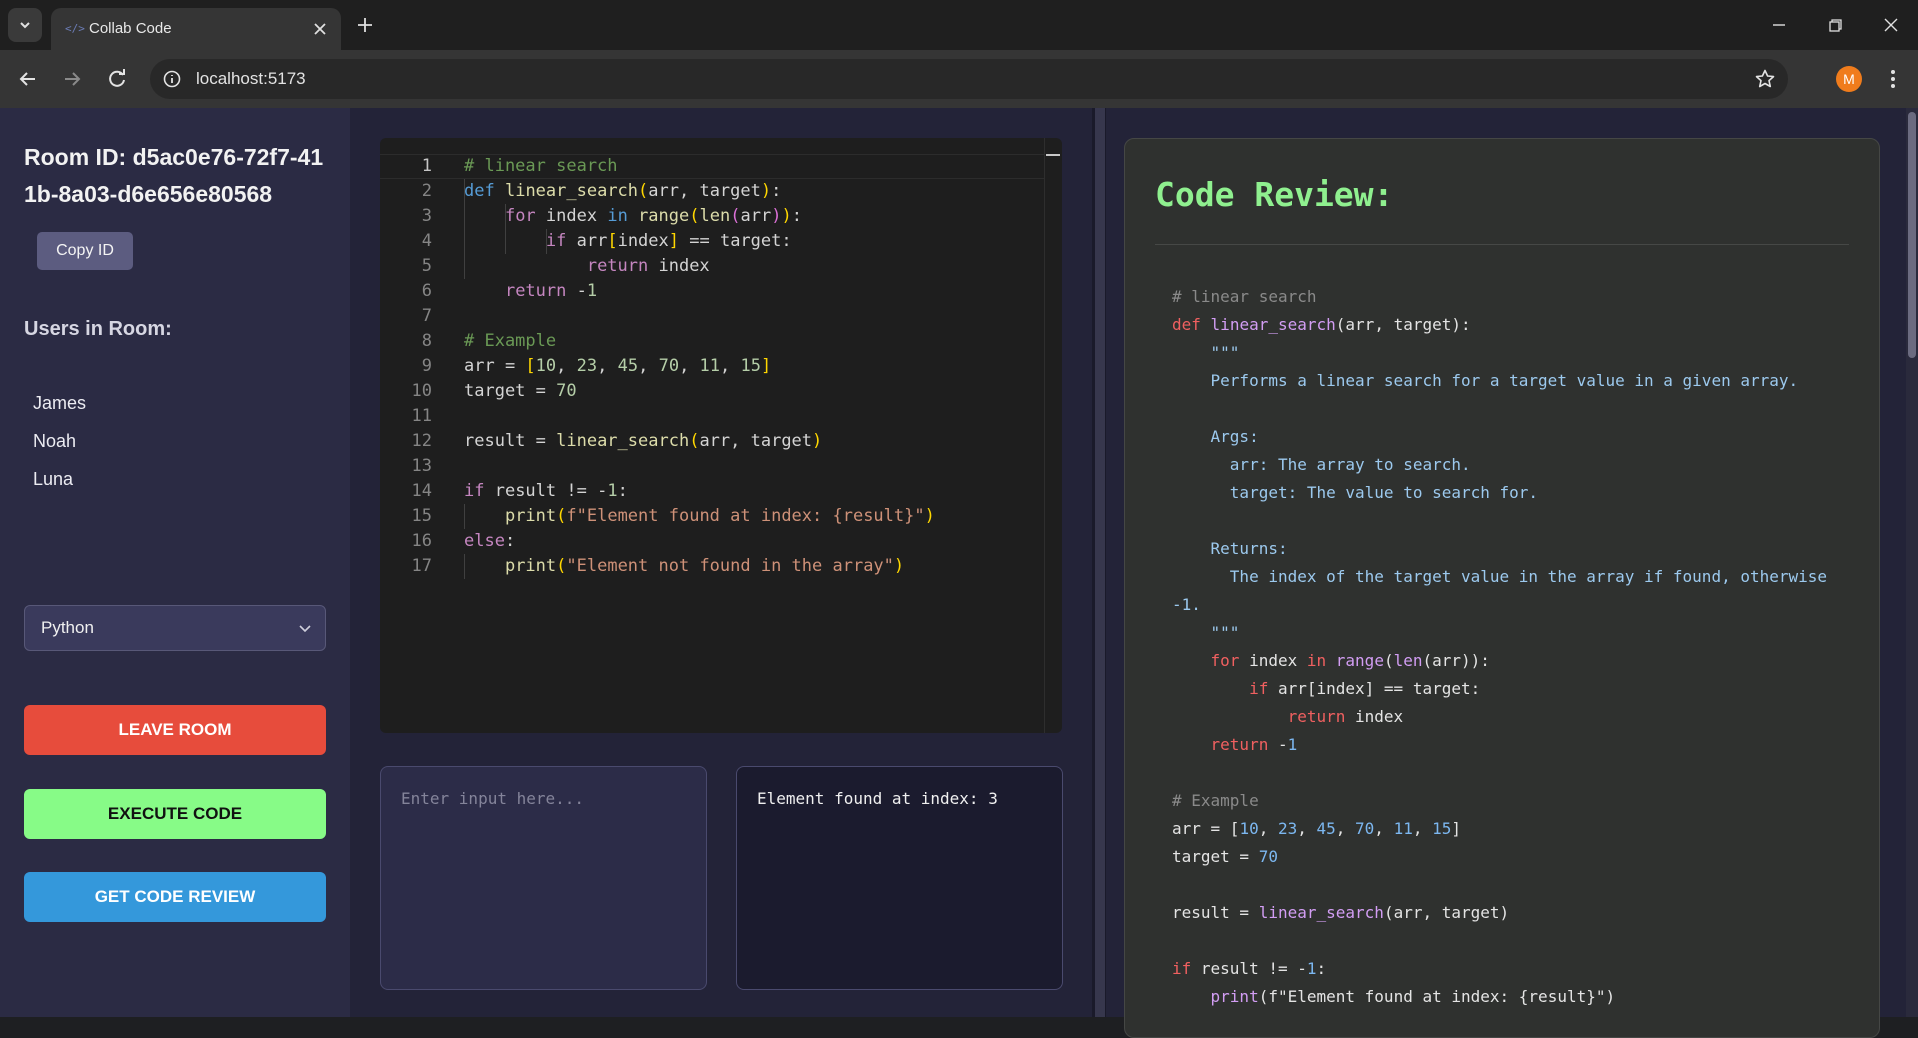 The height and width of the screenshot is (1038, 1918). I want to click on code-text: return -1, so click(551, 291).